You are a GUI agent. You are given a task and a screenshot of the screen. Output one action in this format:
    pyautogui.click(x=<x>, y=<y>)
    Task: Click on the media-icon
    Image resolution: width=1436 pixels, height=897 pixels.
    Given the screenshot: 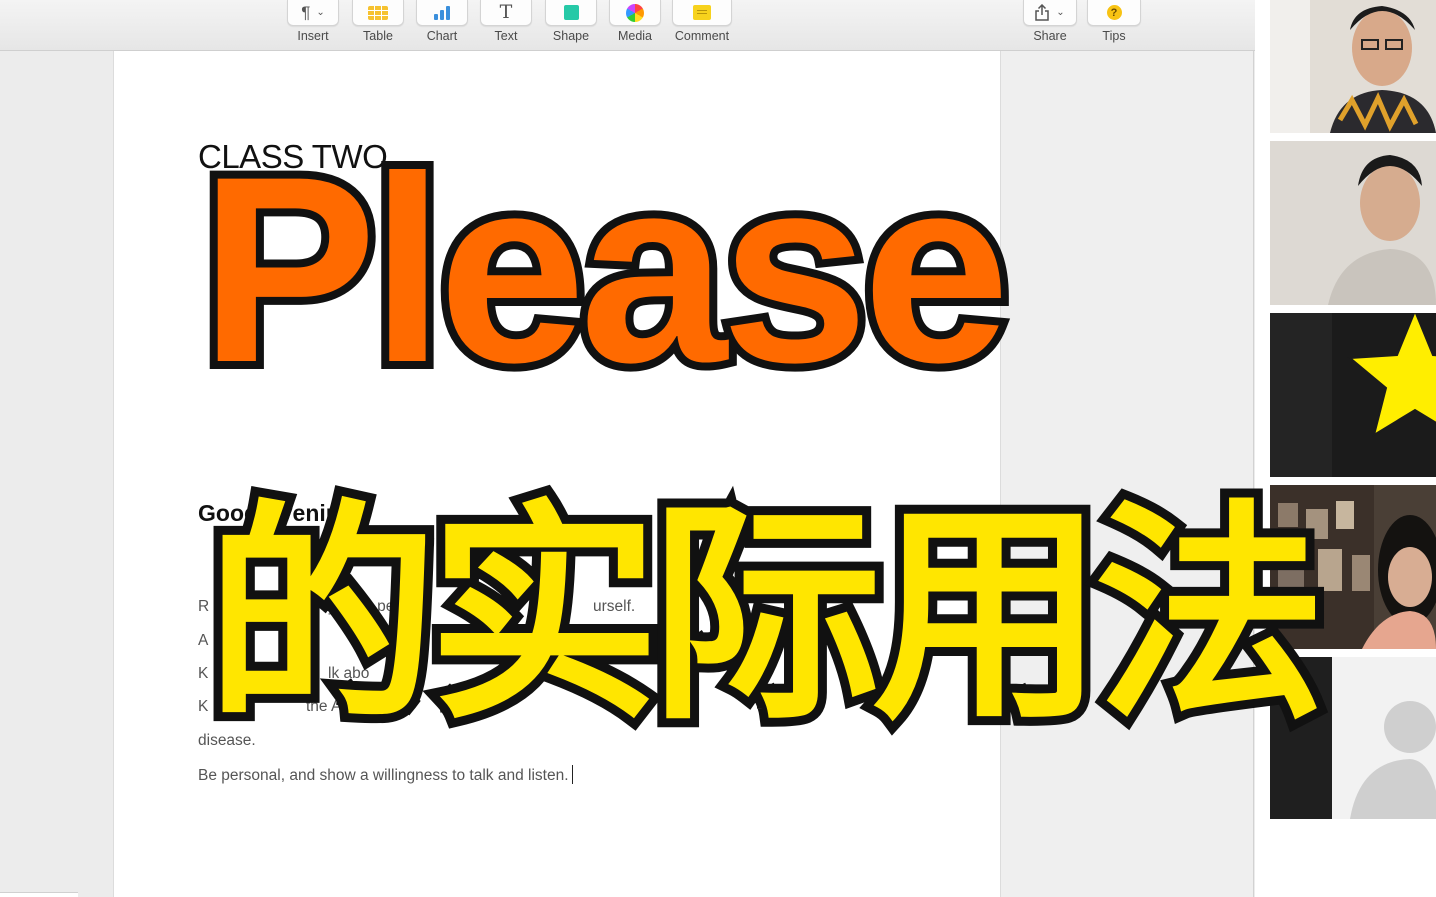 What is the action you would take?
    pyautogui.click(x=635, y=12)
    